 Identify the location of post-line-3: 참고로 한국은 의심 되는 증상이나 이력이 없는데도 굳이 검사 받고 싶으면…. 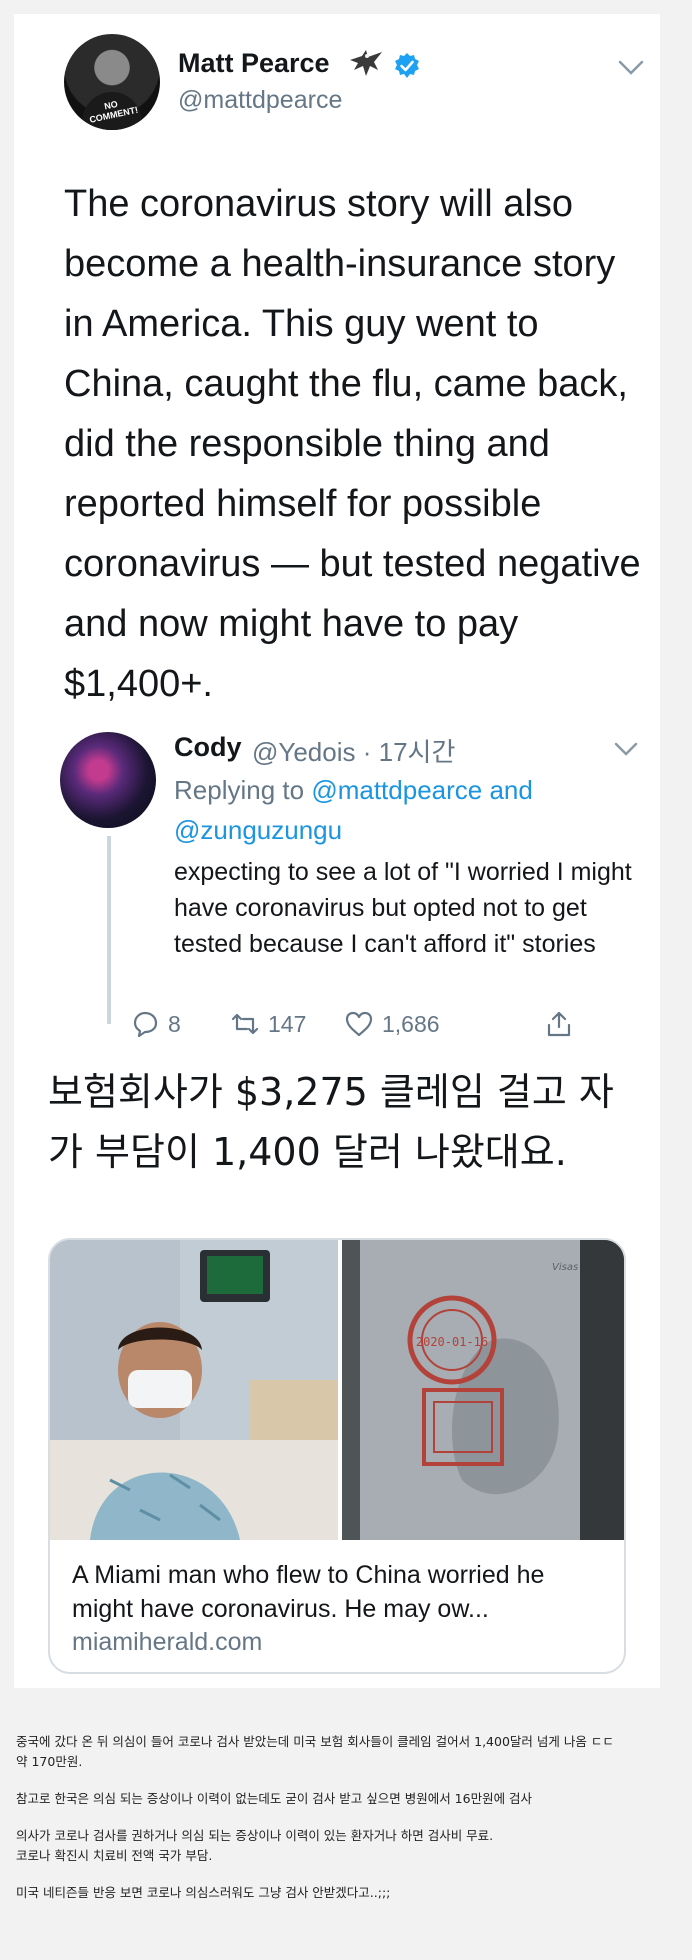
(274, 1798).